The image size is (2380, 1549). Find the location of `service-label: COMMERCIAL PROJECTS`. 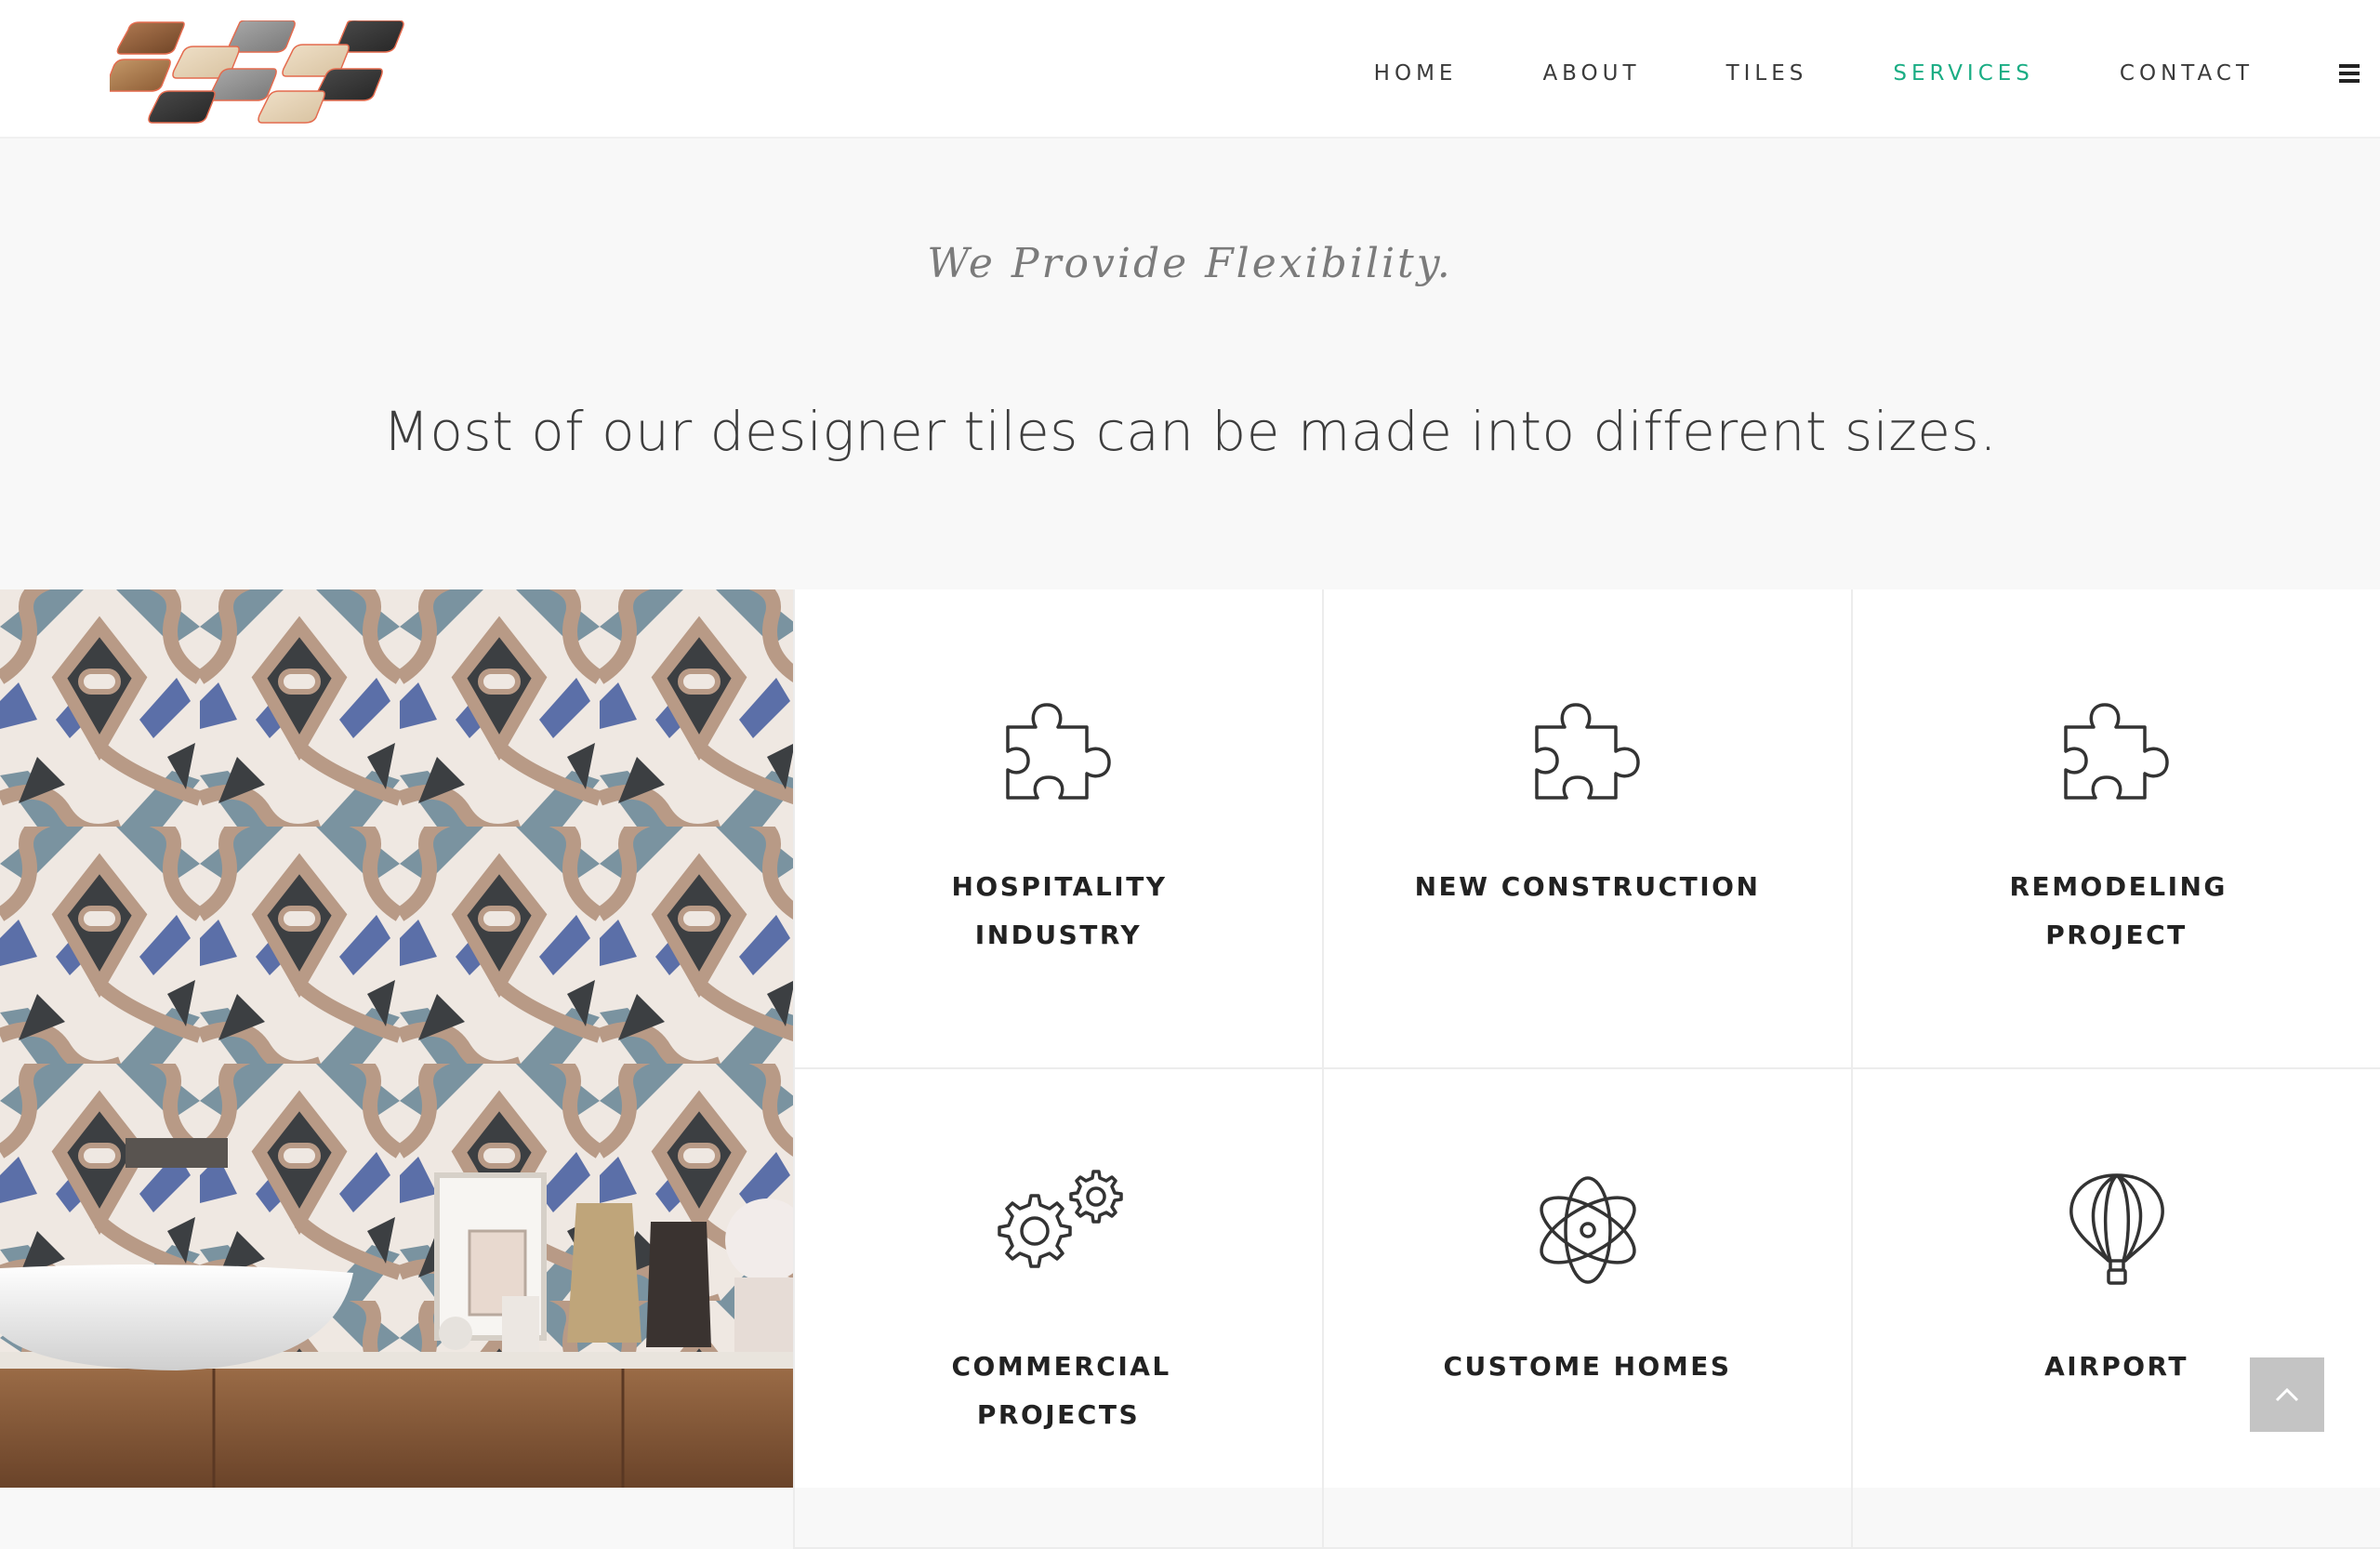

service-label: COMMERCIAL PROJECTS is located at coordinates (1061, 1390).